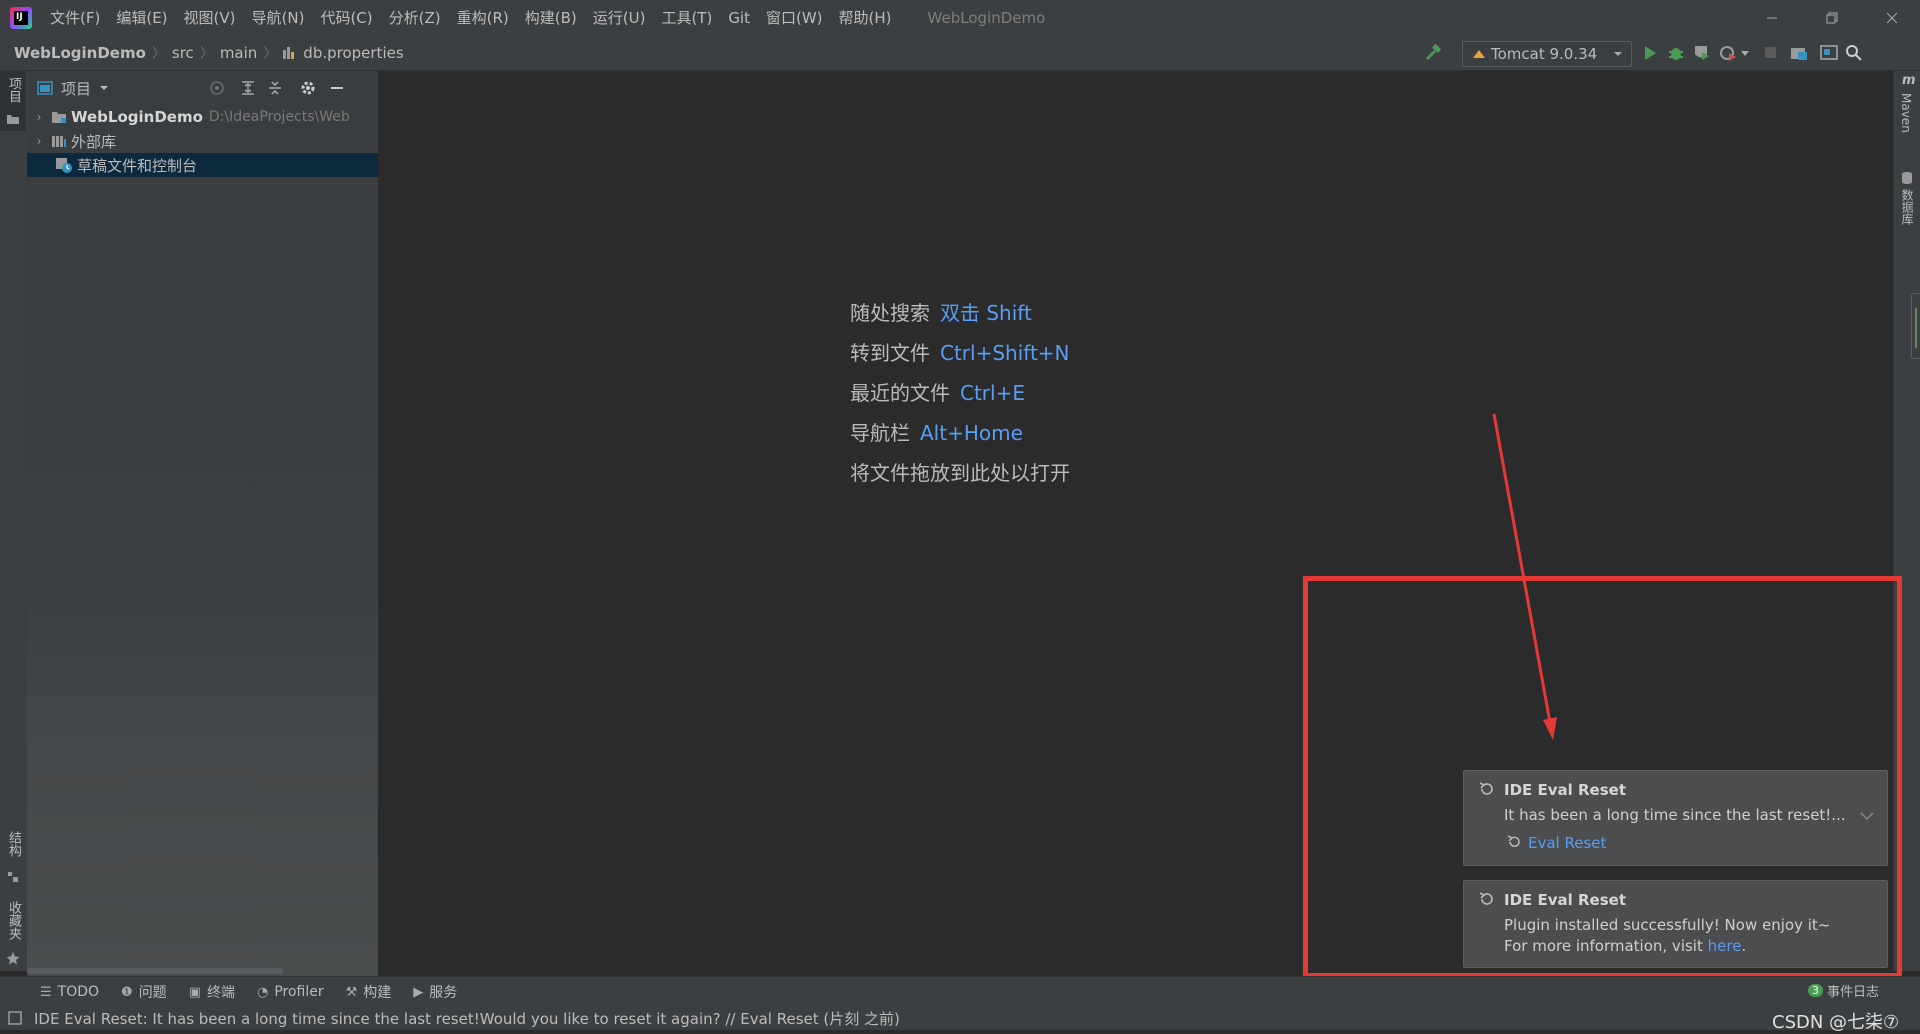  What do you see at coordinates (1799, 53) in the screenshot?
I see `project-structure-icon` at bounding box center [1799, 53].